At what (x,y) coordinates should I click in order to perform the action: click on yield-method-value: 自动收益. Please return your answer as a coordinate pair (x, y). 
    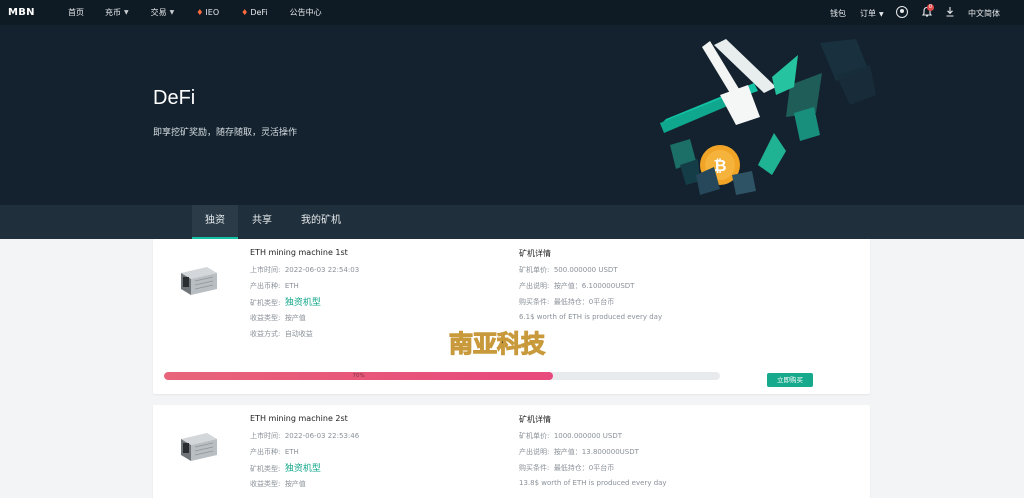
    Looking at the image, I should click on (298, 334).